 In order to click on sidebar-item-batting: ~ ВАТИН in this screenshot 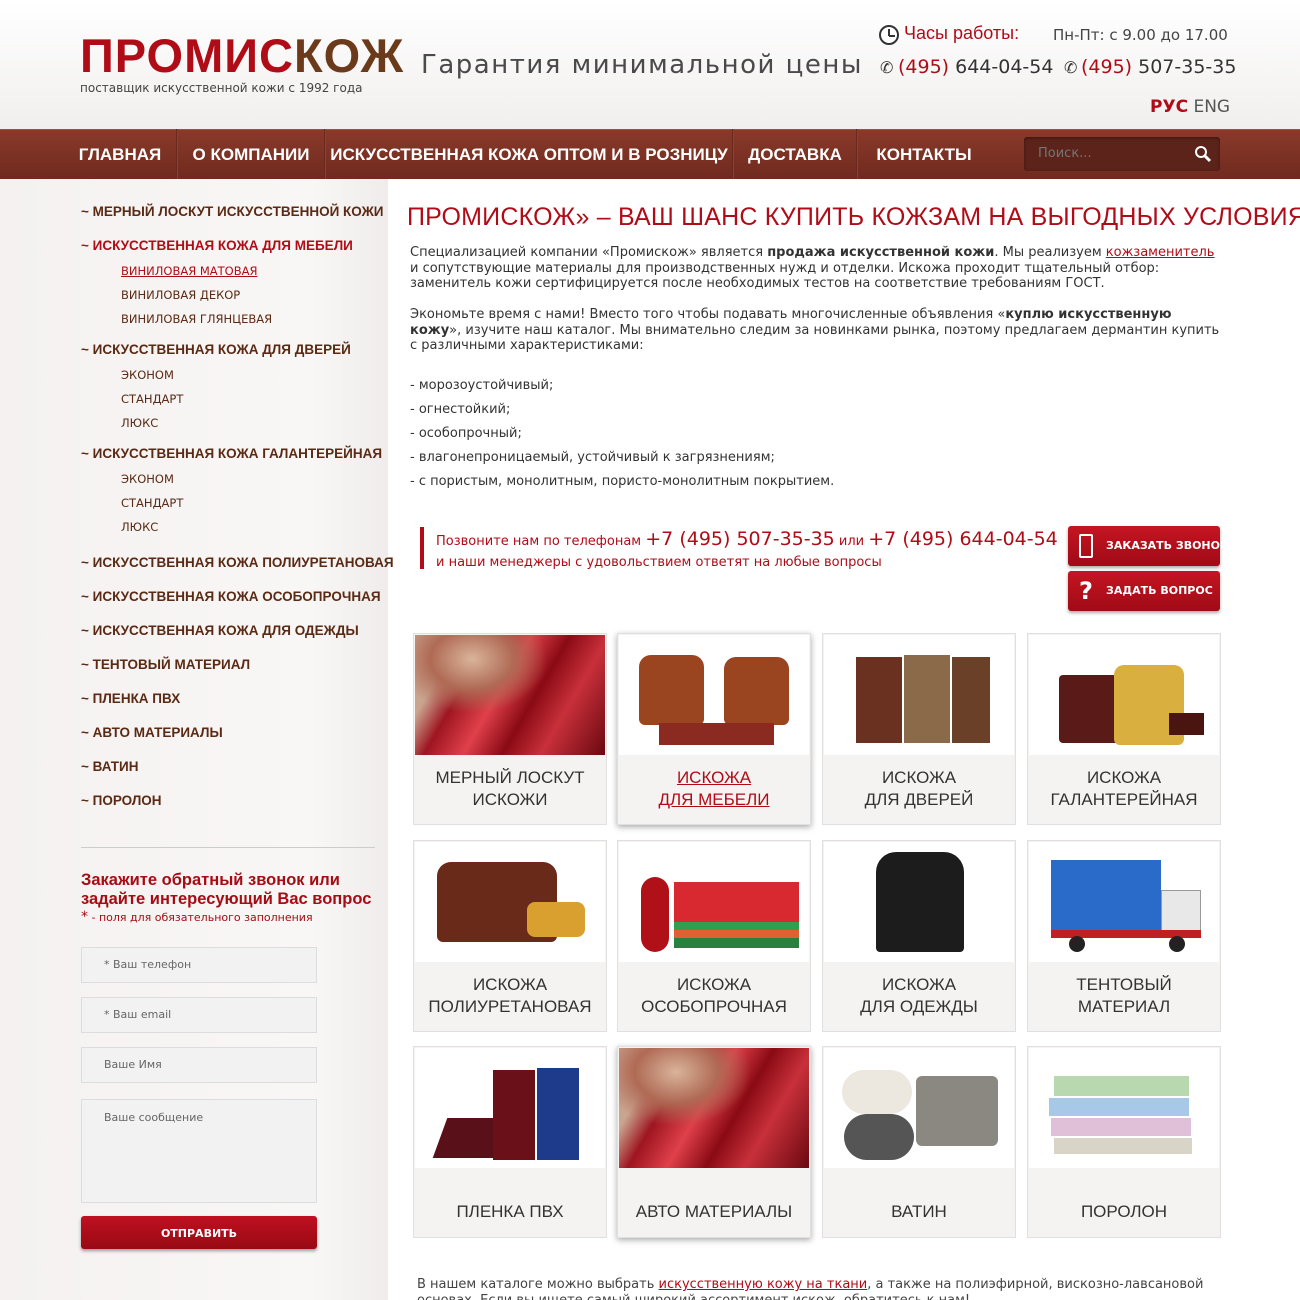, I will do `click(110, 766)`.